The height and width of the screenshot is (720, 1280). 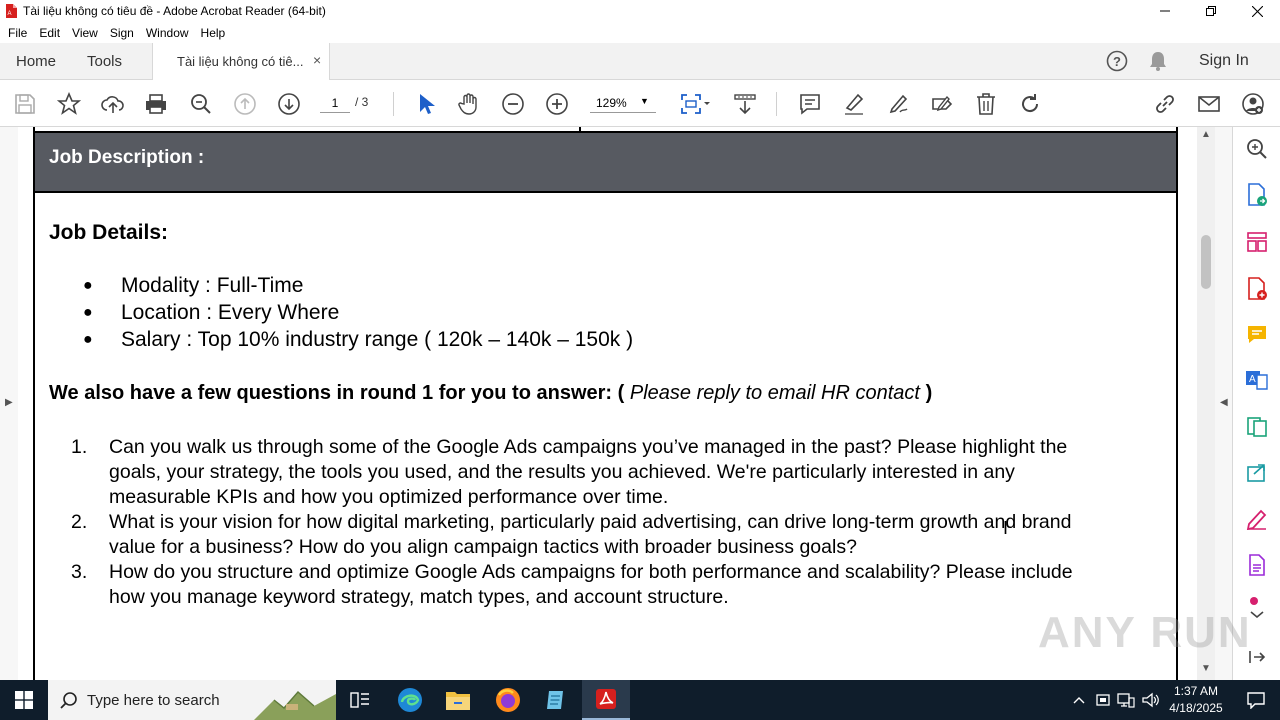 I want to click on combine-files-icon, so click(x=1257, y=427).